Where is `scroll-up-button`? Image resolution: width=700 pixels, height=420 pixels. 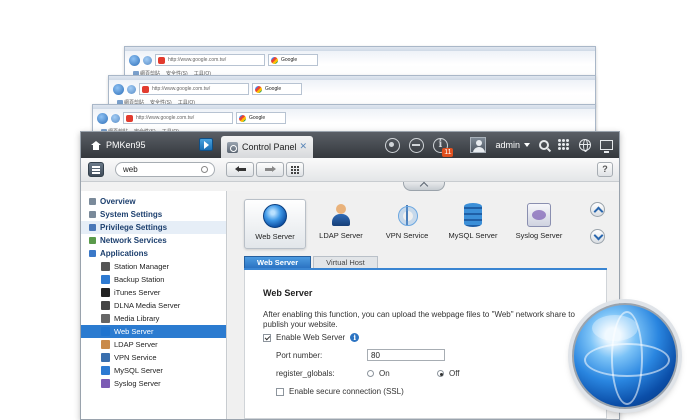 scroll-up-button is located at coordinates (597, 209).